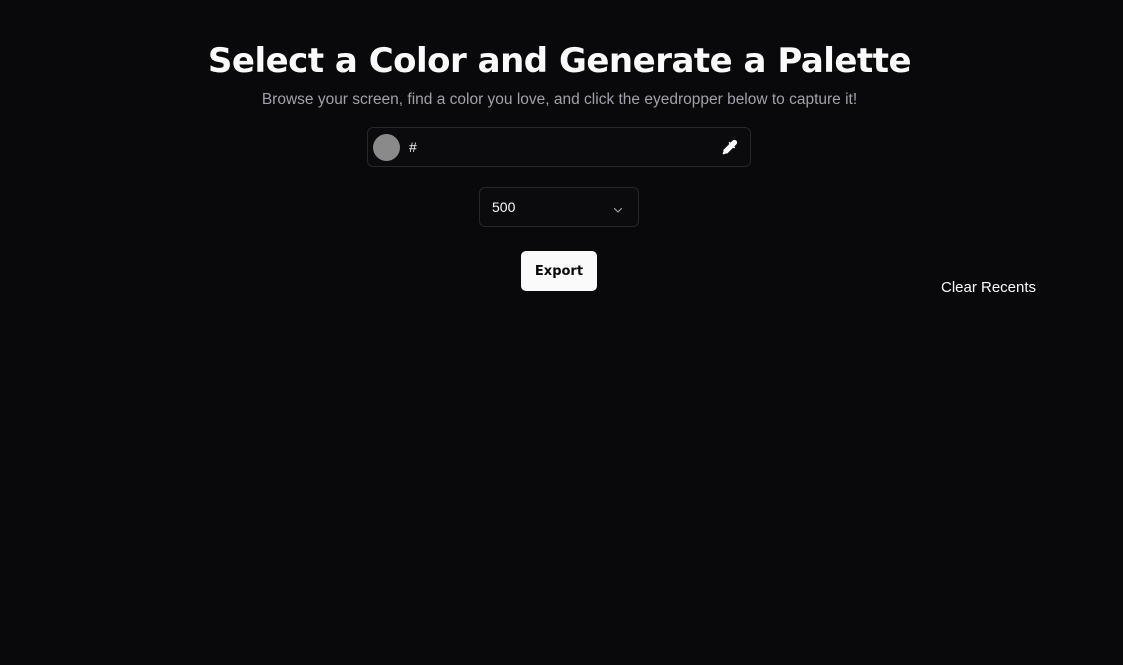 This screenshot has width=1123, height=665. I want to click on chevron-down-icon, so click(618, 207).